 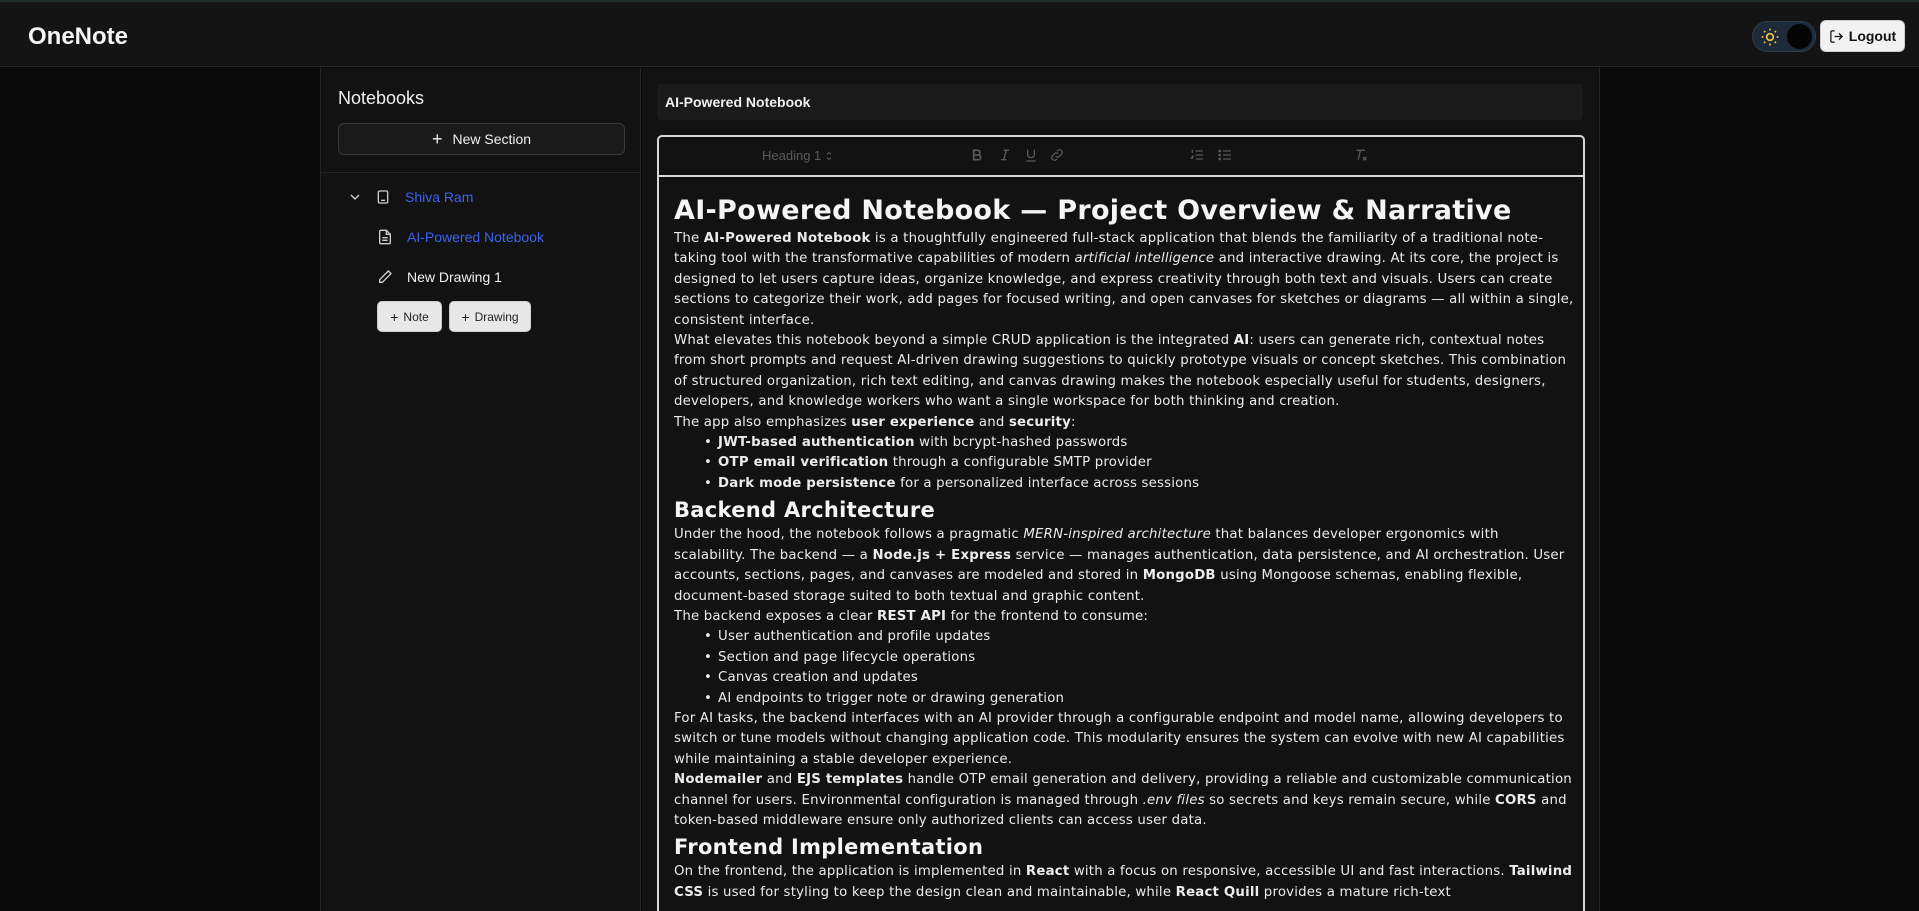 I want to click on italic-icon, so click(x=1005, y=155).